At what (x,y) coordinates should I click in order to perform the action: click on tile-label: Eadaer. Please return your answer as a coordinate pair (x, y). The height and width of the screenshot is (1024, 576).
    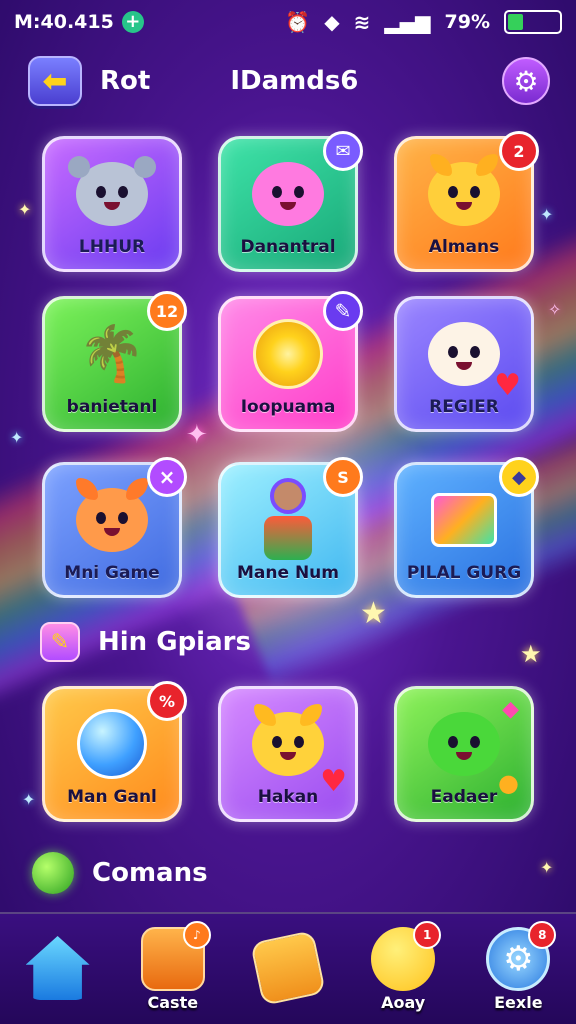
    Looking at the image, I should click on (464, 797).